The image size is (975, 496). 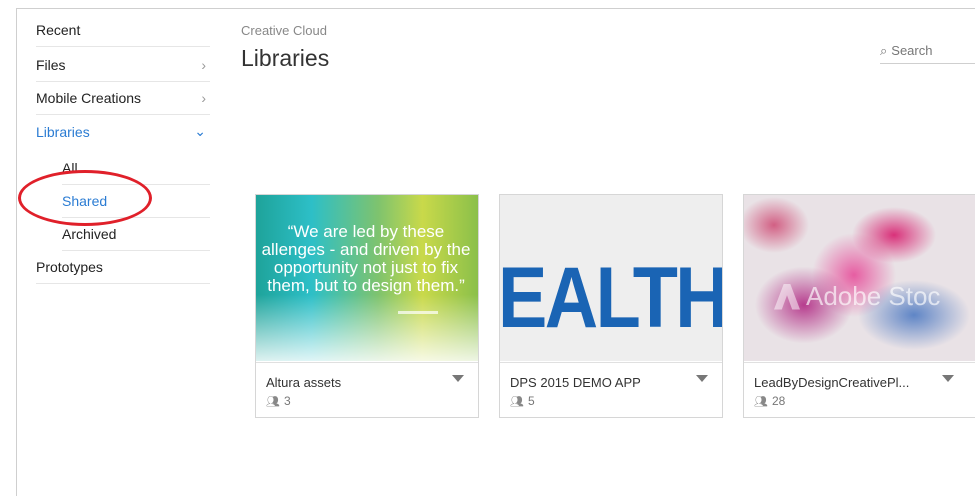 I want to click on chevron-down-icon: ⌄, so click(x=200, y=131).